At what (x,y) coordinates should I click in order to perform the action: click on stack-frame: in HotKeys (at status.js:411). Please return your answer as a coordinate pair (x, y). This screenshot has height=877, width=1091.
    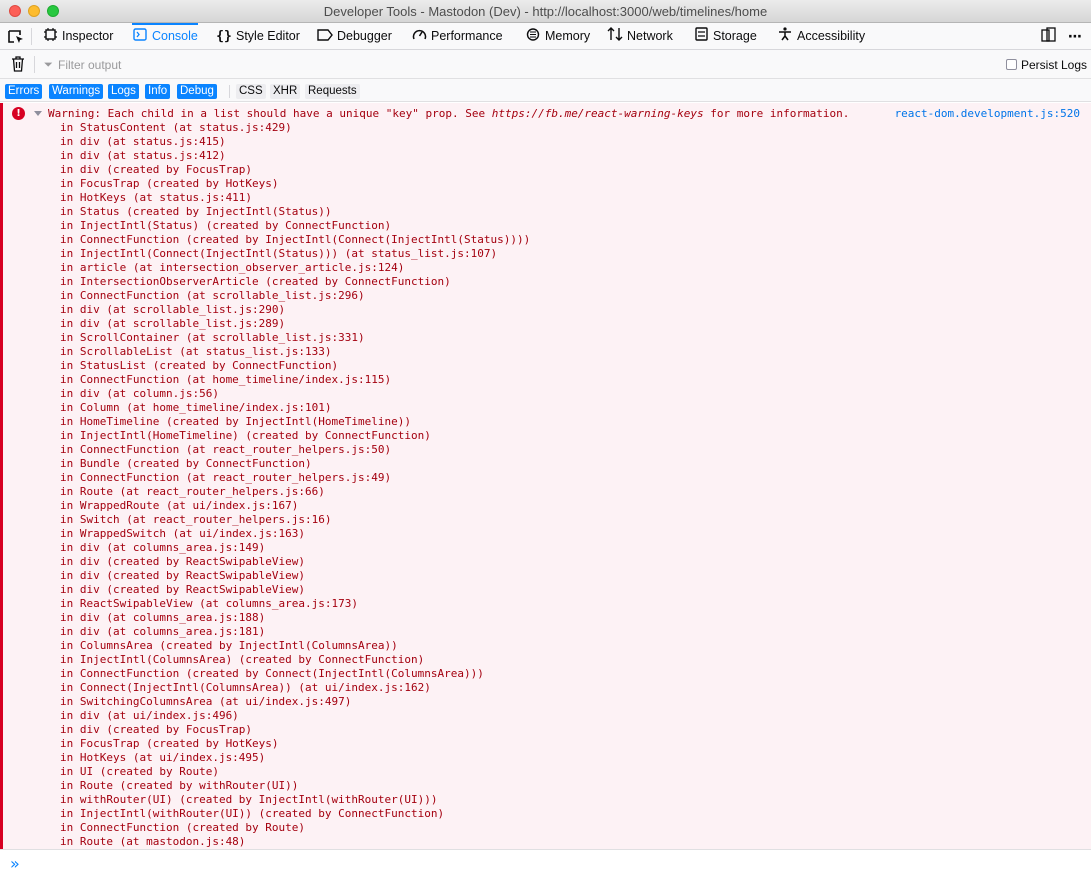
    Looking at the image, I should click on (156, 197).